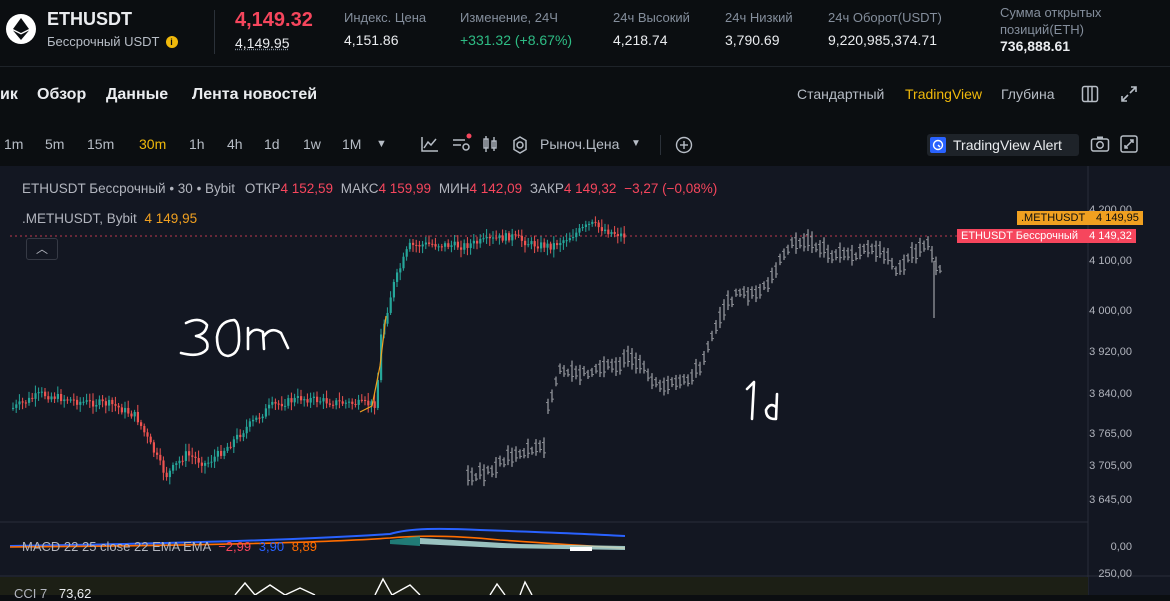  I want to click on timeframe-30m: 30m, so click(152, 144).